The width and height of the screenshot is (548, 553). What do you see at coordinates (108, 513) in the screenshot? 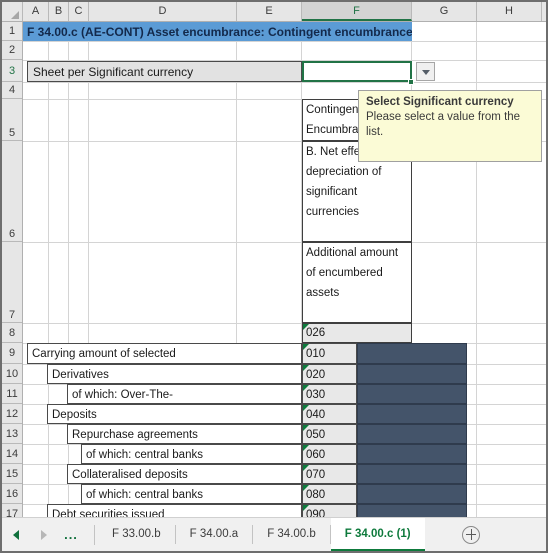
I see `row-label-text: Debt securities issued` at bounding box center [108, 513].